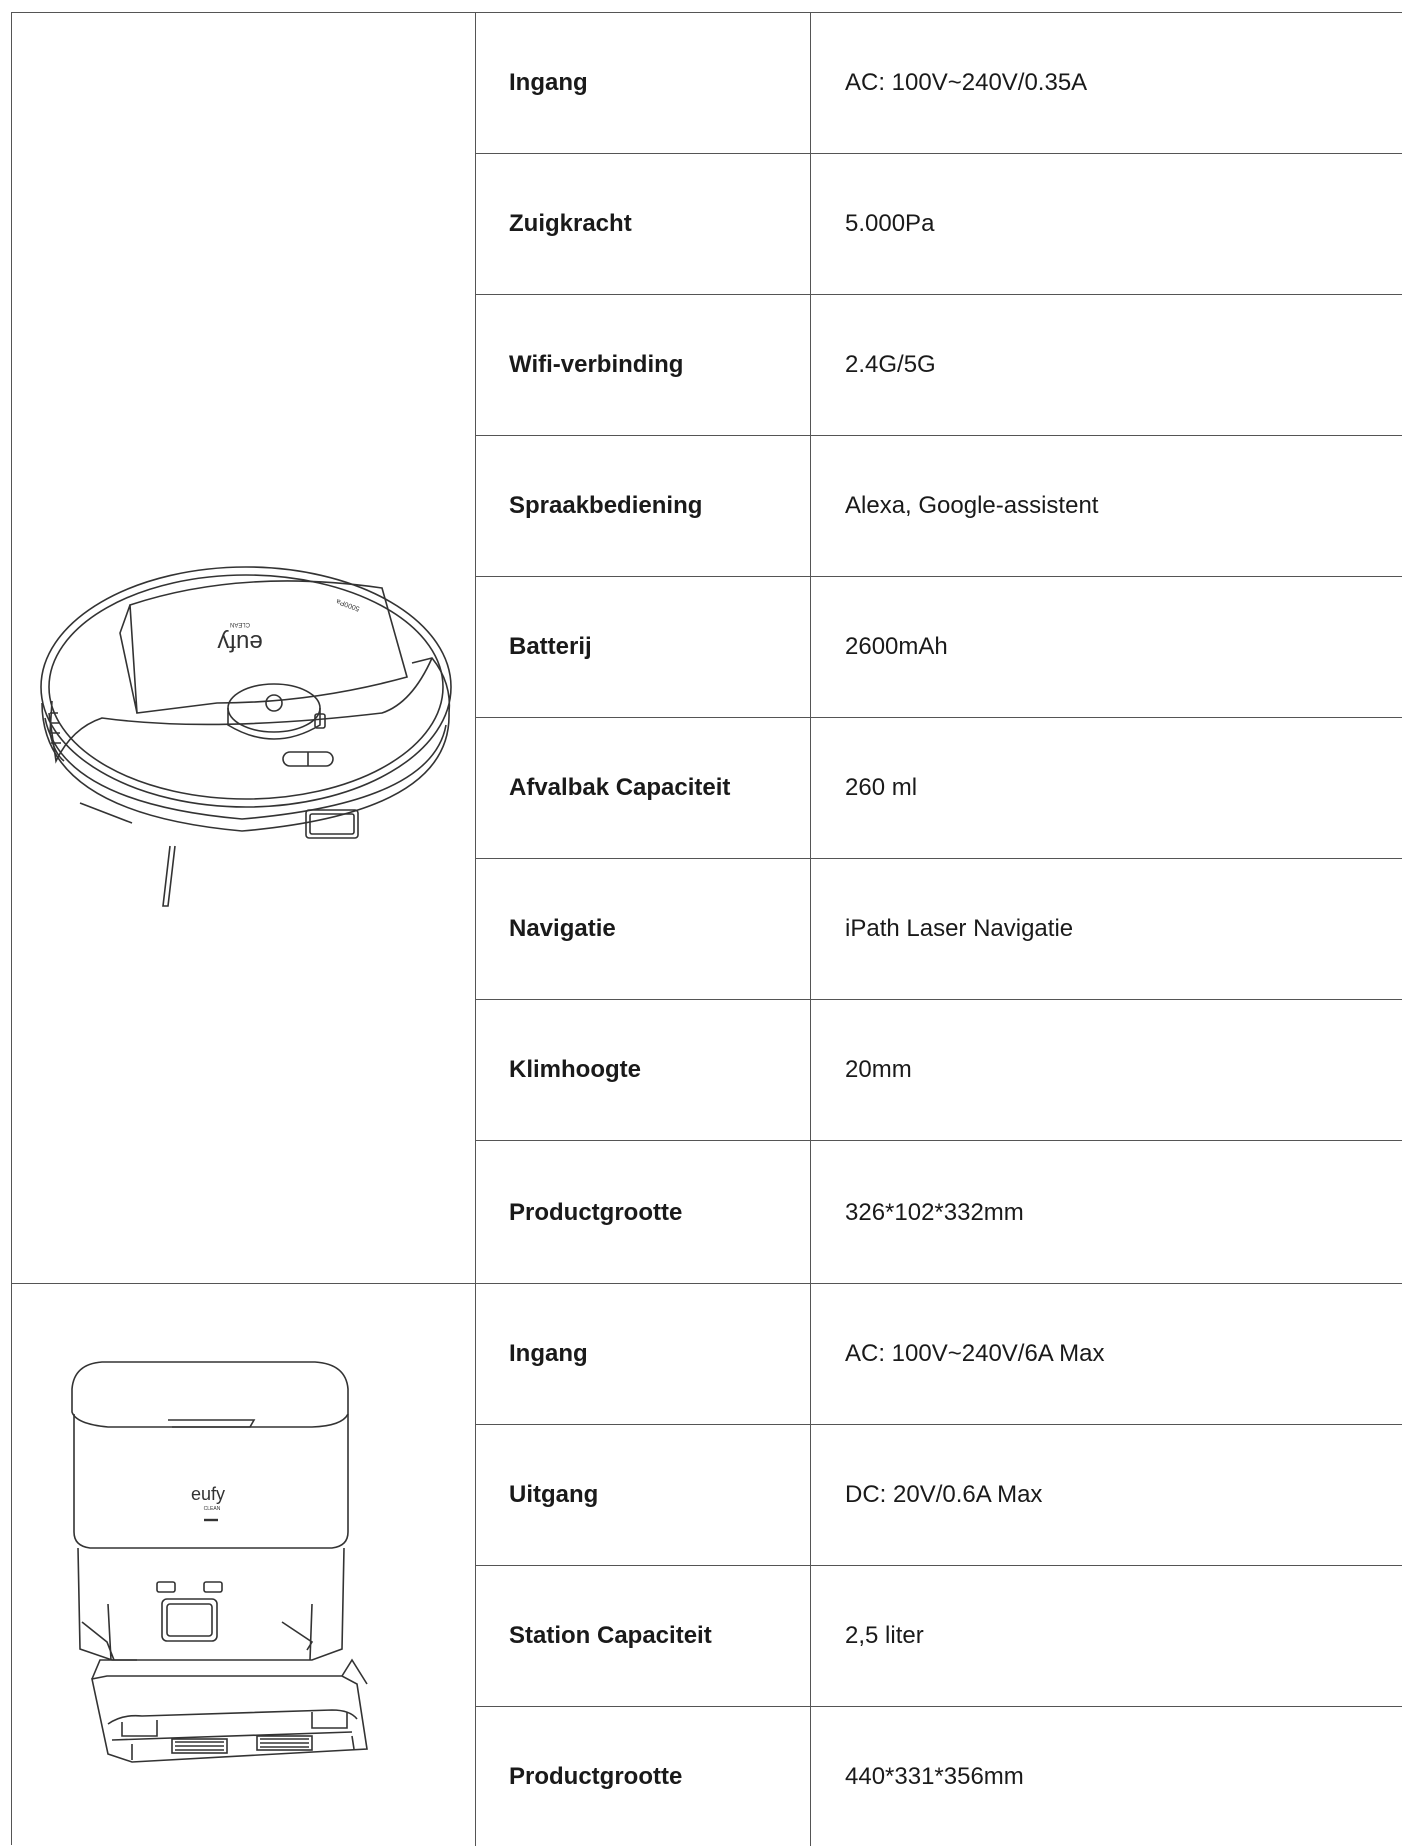  I want to click on spec-row: Zuigkracht 5.000Pa, so click(939, 224).